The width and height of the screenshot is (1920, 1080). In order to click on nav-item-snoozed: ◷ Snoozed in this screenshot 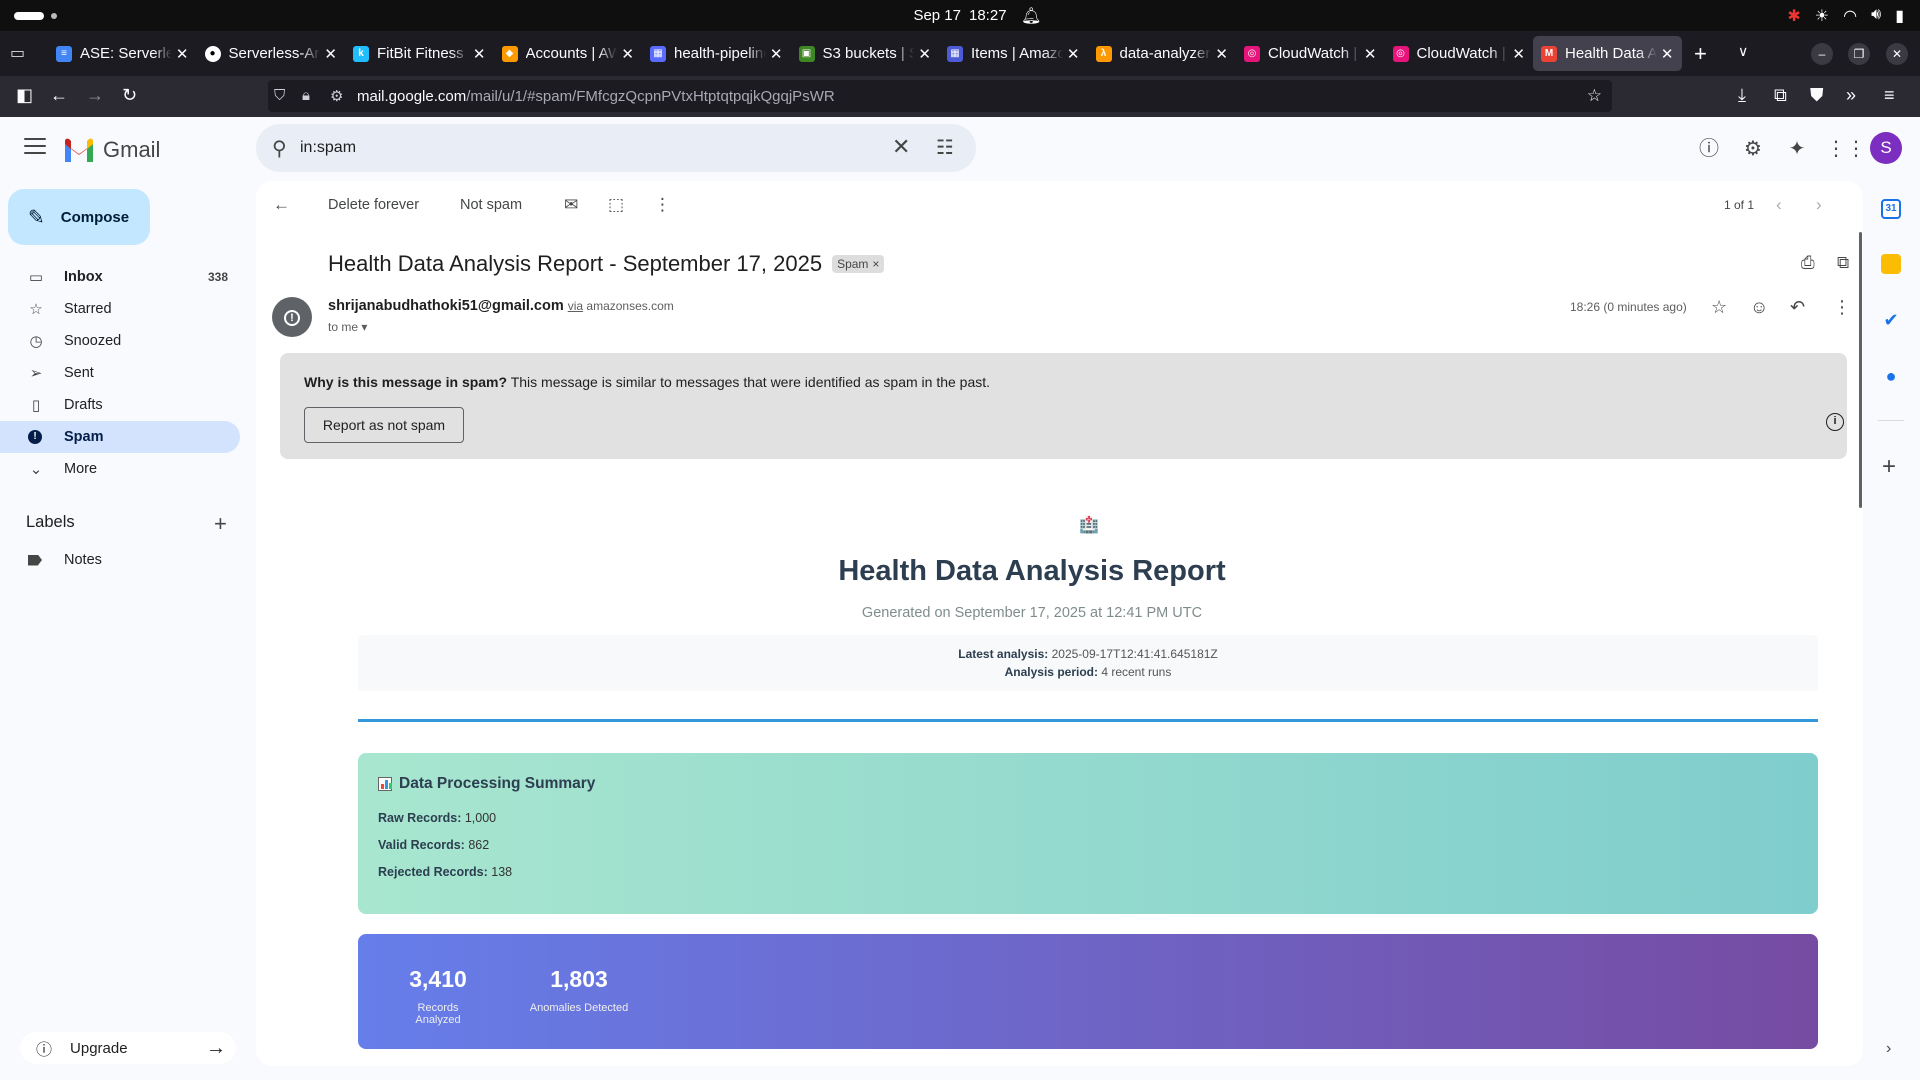, I will do `click(120, 341)`.